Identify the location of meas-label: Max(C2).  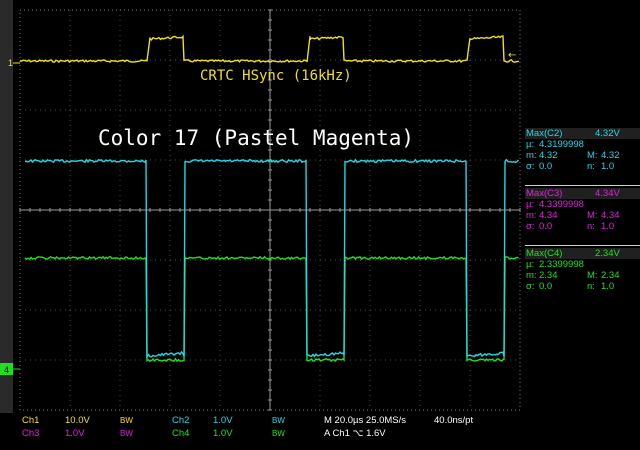
(544, 133).